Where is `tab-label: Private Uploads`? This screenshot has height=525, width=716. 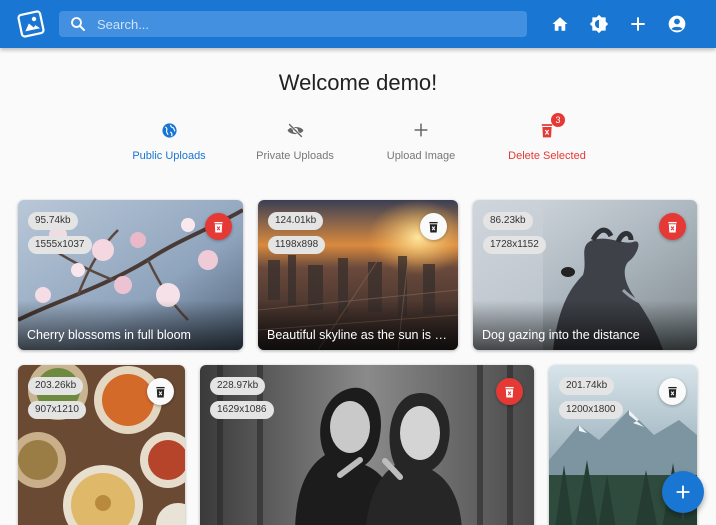
tab-label: Private Uploads is located at coordinates (295, 156).